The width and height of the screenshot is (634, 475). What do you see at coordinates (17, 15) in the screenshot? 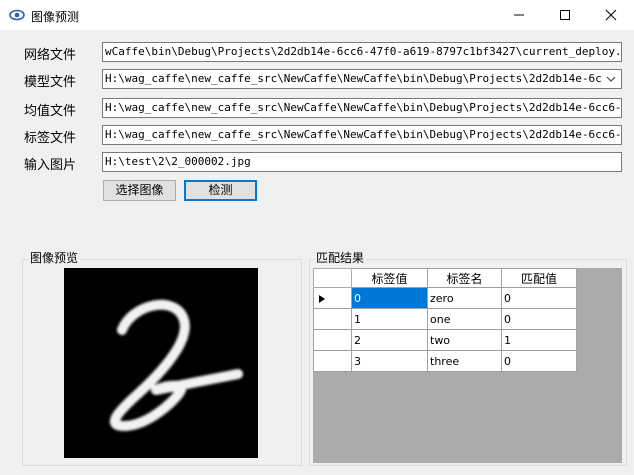
I see `eye-icon` at bounding box center [17, 15].